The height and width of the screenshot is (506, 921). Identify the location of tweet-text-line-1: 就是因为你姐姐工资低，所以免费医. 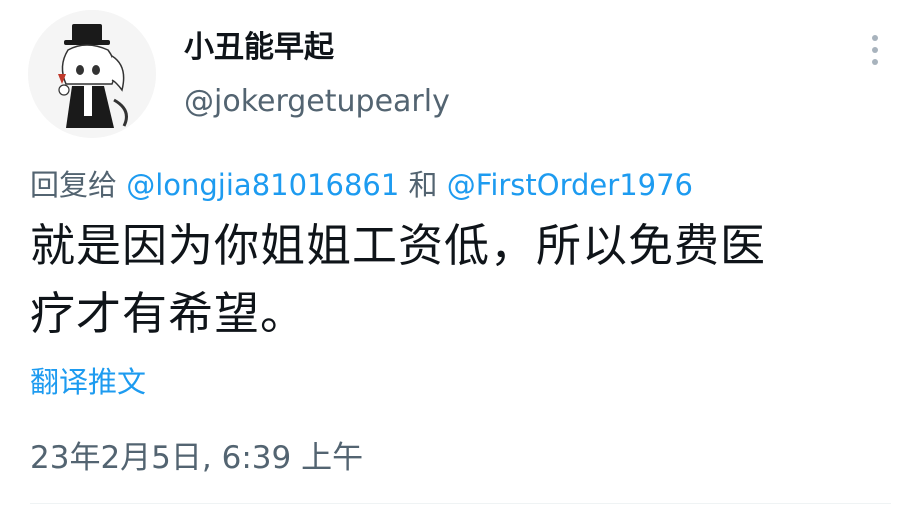
(398, 245).